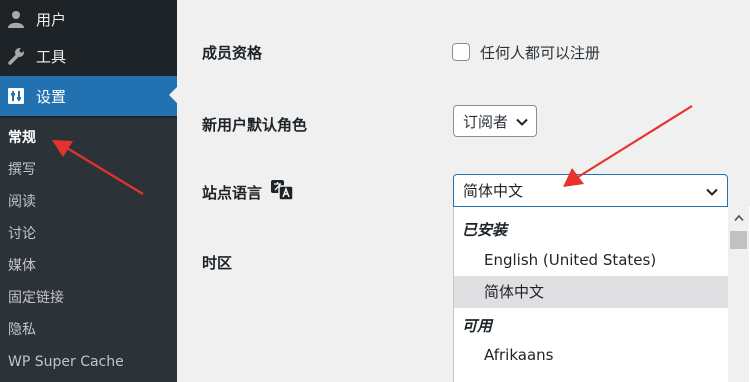  Describe the element at coordinates (16, 96) in the screenshot. I see `settings-icon` at that location.